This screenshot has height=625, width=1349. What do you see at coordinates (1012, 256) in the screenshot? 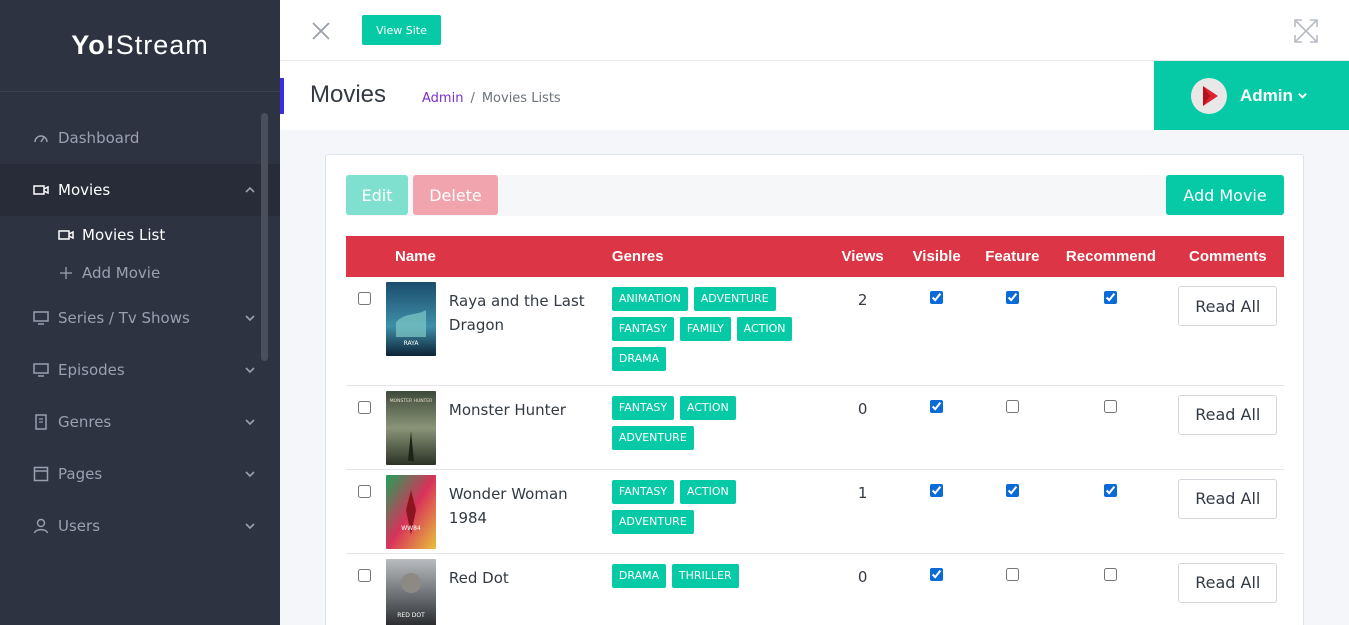
I see `column-header-feature: Feature` at bounding box center [1012, 256].